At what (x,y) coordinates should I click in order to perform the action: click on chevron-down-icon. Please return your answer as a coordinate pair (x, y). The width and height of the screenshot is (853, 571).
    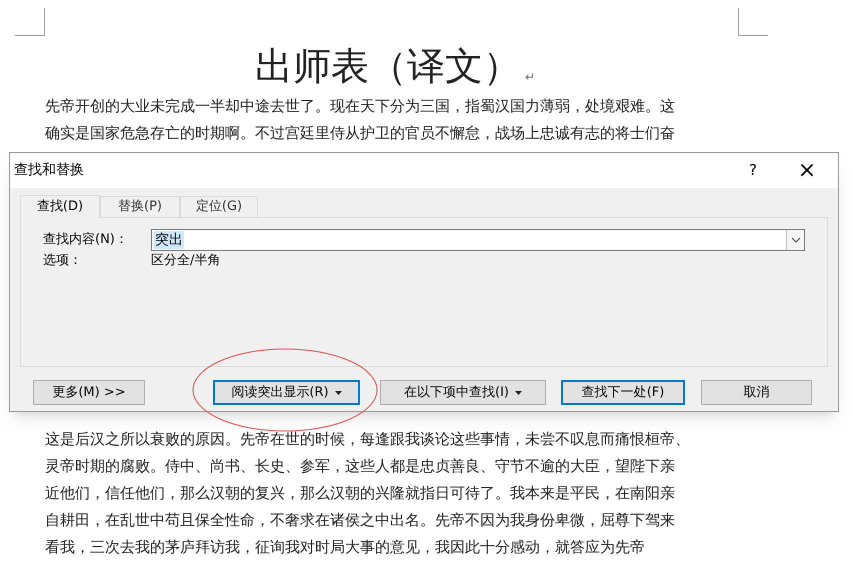
    Looking at the image, I should click on (795, 240).